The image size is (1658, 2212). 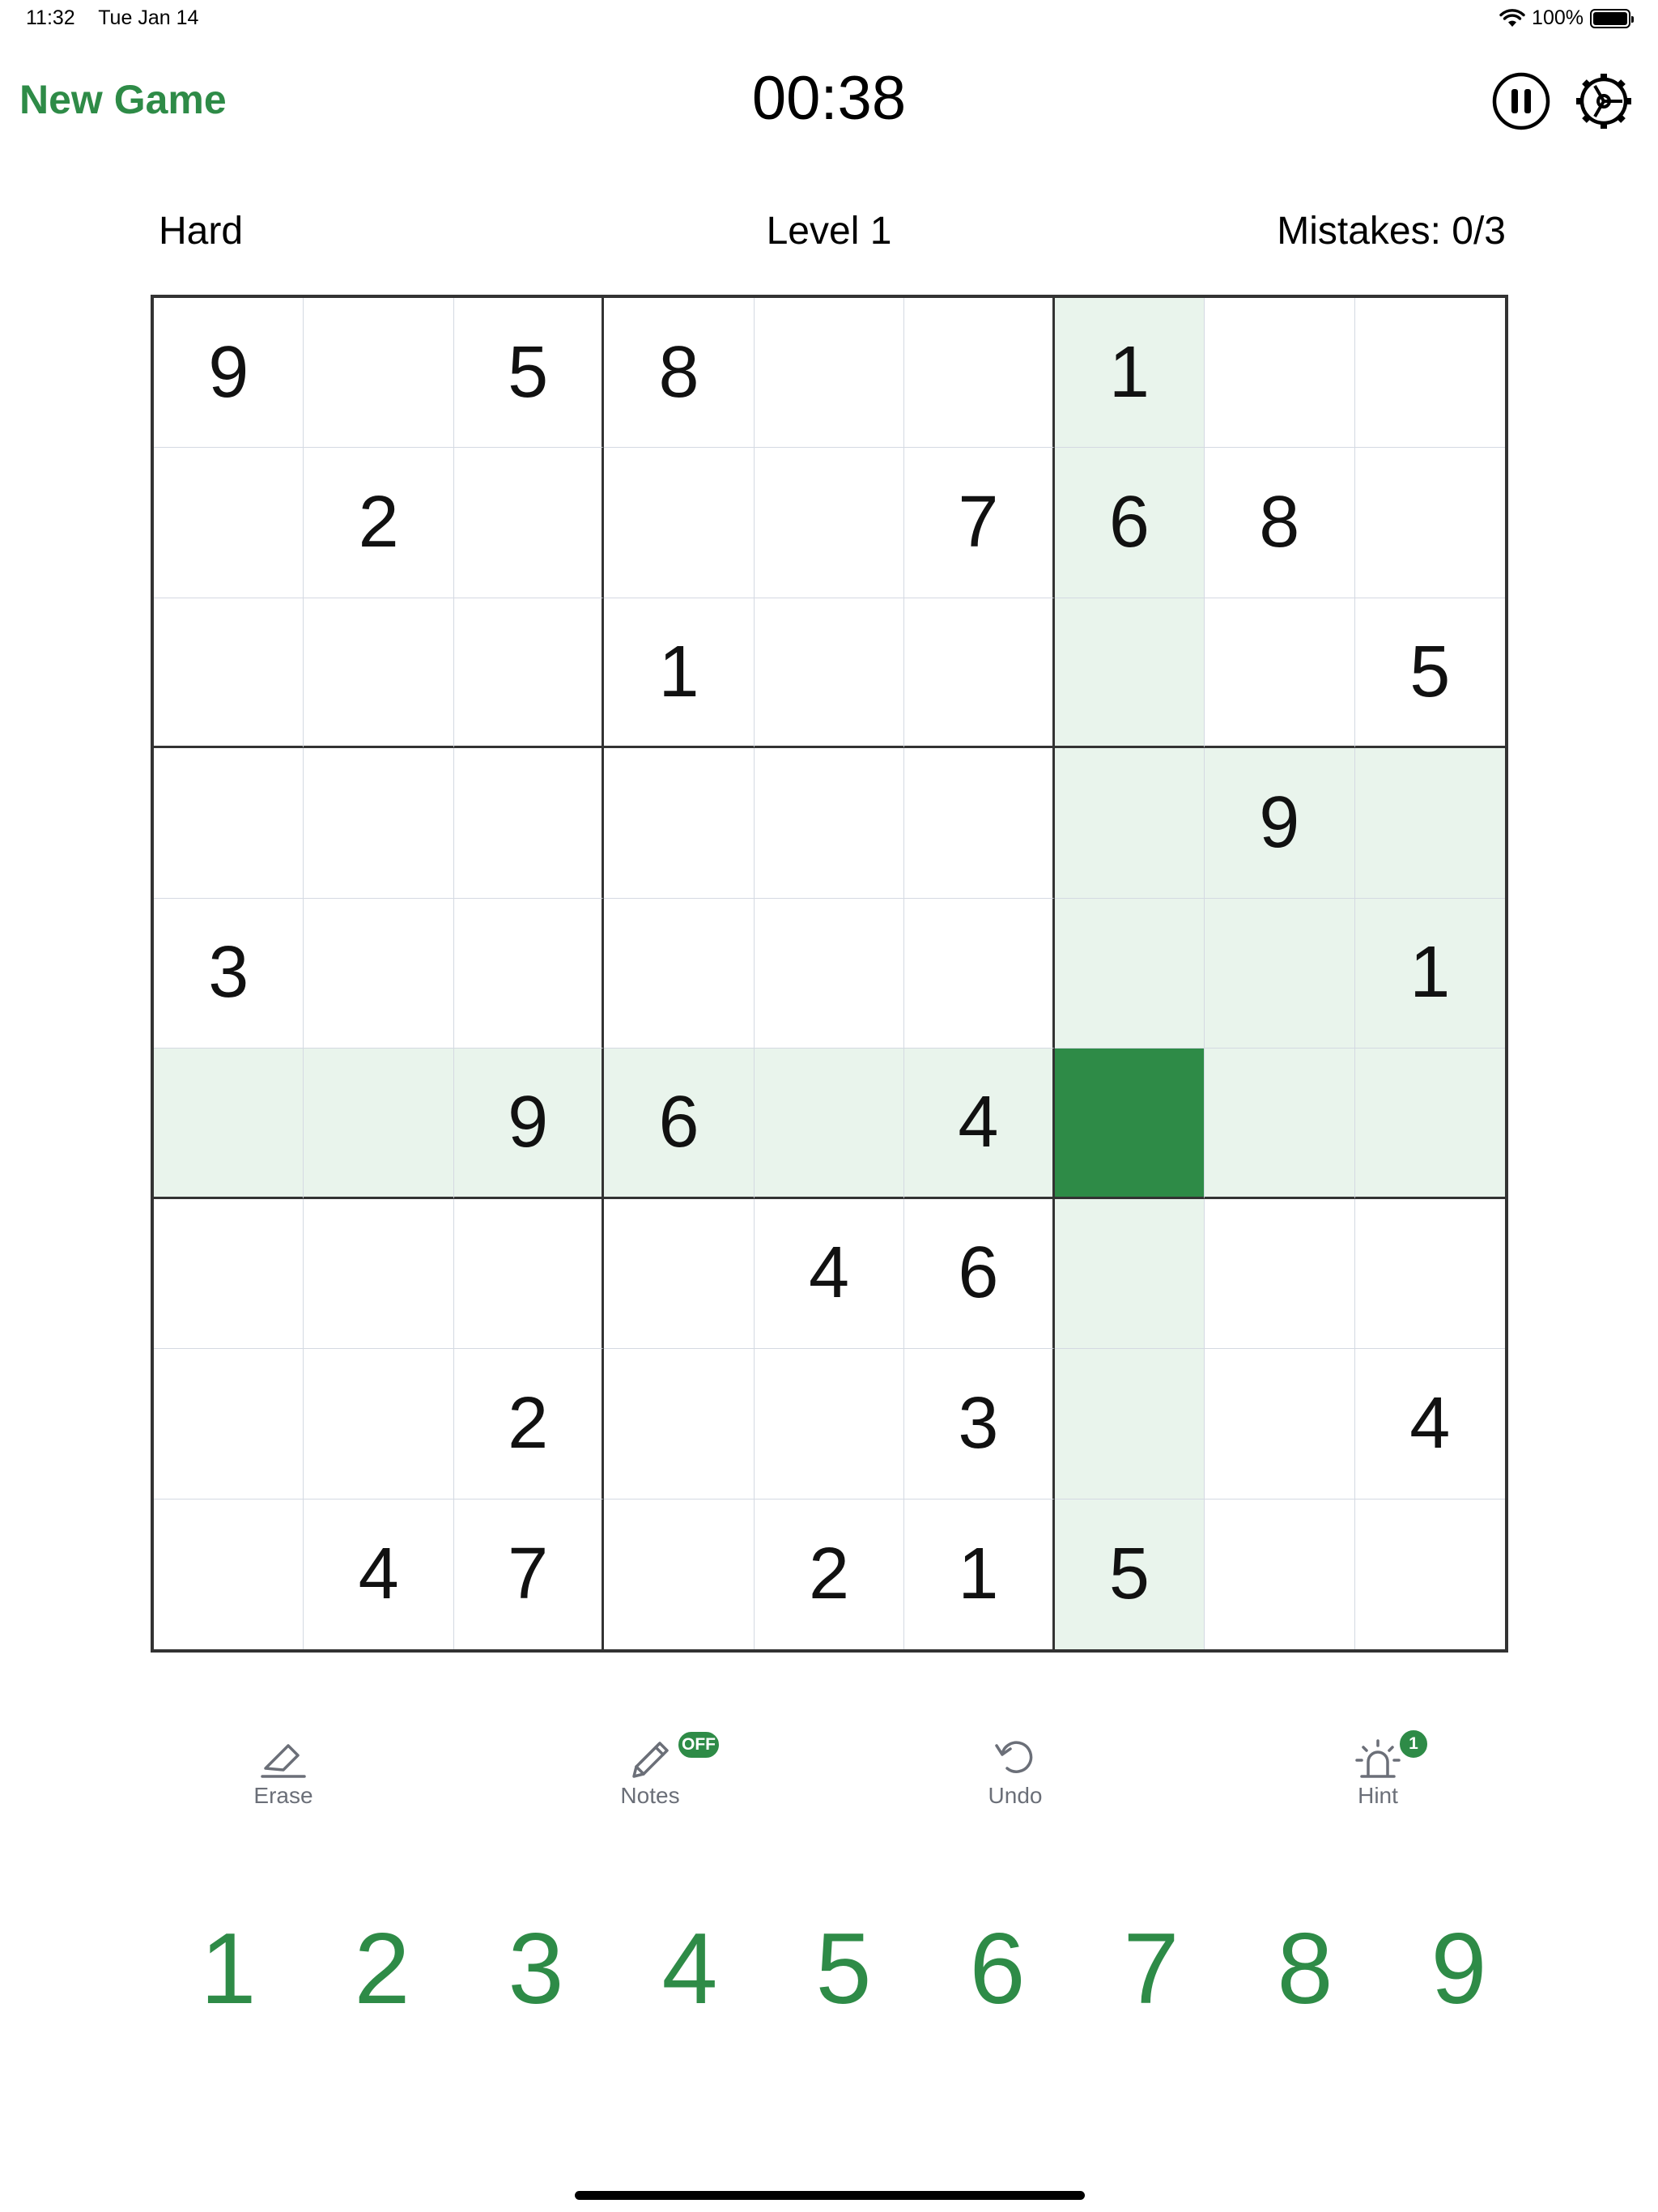 I want to click on sudoku-cell-r2c7: 6, so click(x=1129, y=523).